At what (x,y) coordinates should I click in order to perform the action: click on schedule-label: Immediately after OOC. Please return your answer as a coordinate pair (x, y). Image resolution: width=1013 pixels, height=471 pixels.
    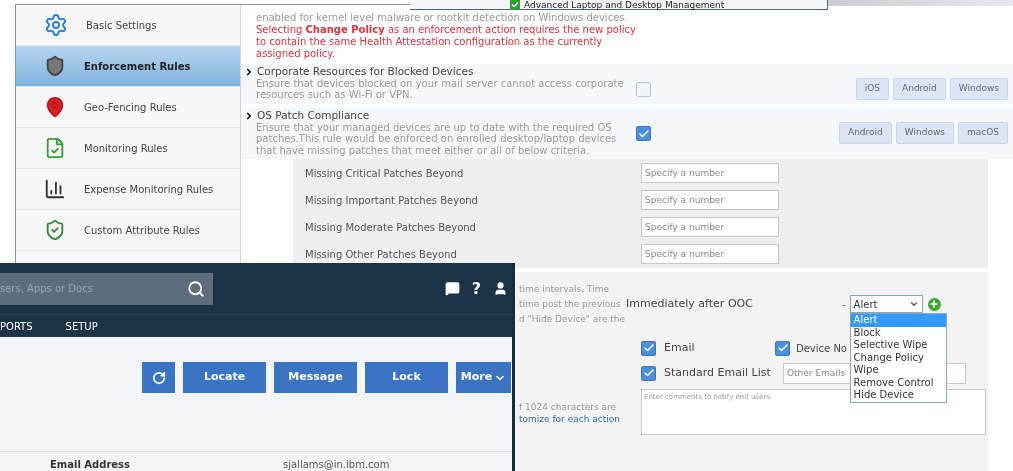
    Looking at the image, I should click on (690, 303).